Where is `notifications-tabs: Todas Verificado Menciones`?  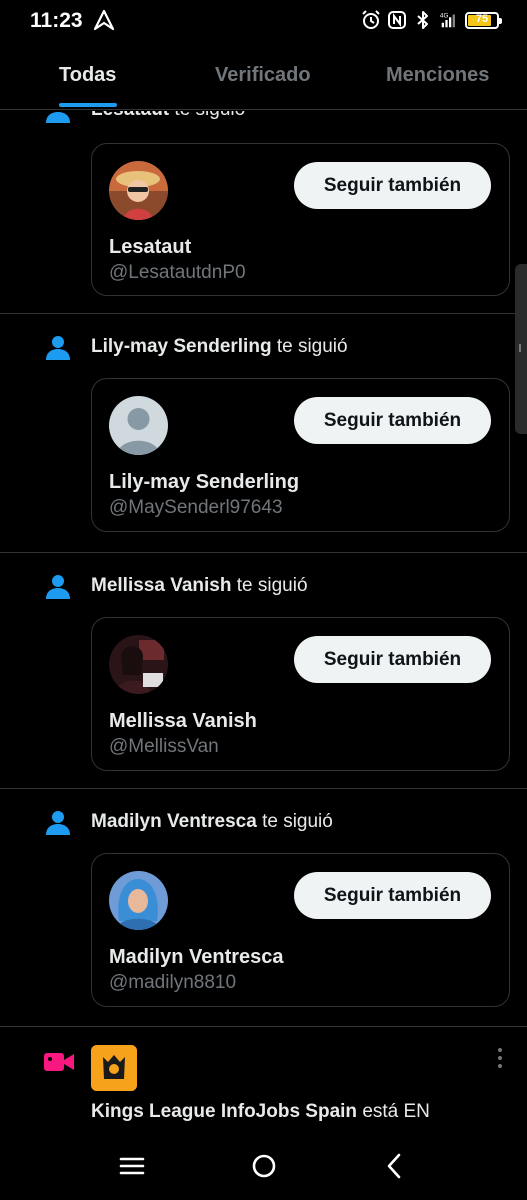 notifications-tabs: Todas Verificado Menciones is located at coordinates (263, 76).